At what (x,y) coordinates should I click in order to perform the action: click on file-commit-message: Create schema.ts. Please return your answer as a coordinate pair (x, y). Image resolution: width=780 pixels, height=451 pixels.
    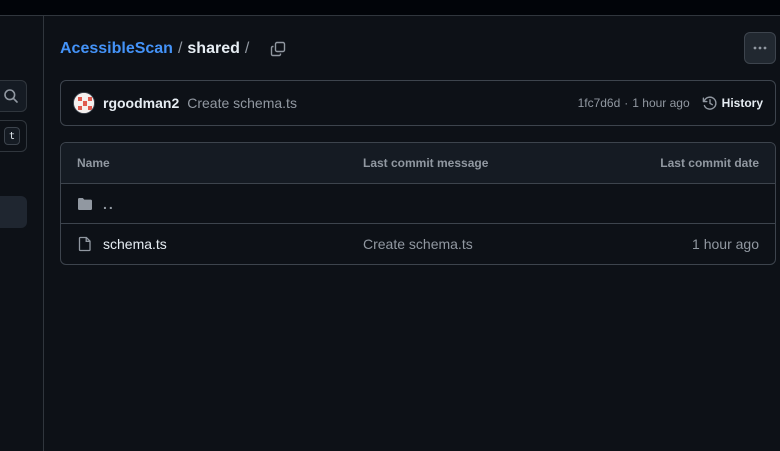
    Looking at the image, I should click on (418, 244).